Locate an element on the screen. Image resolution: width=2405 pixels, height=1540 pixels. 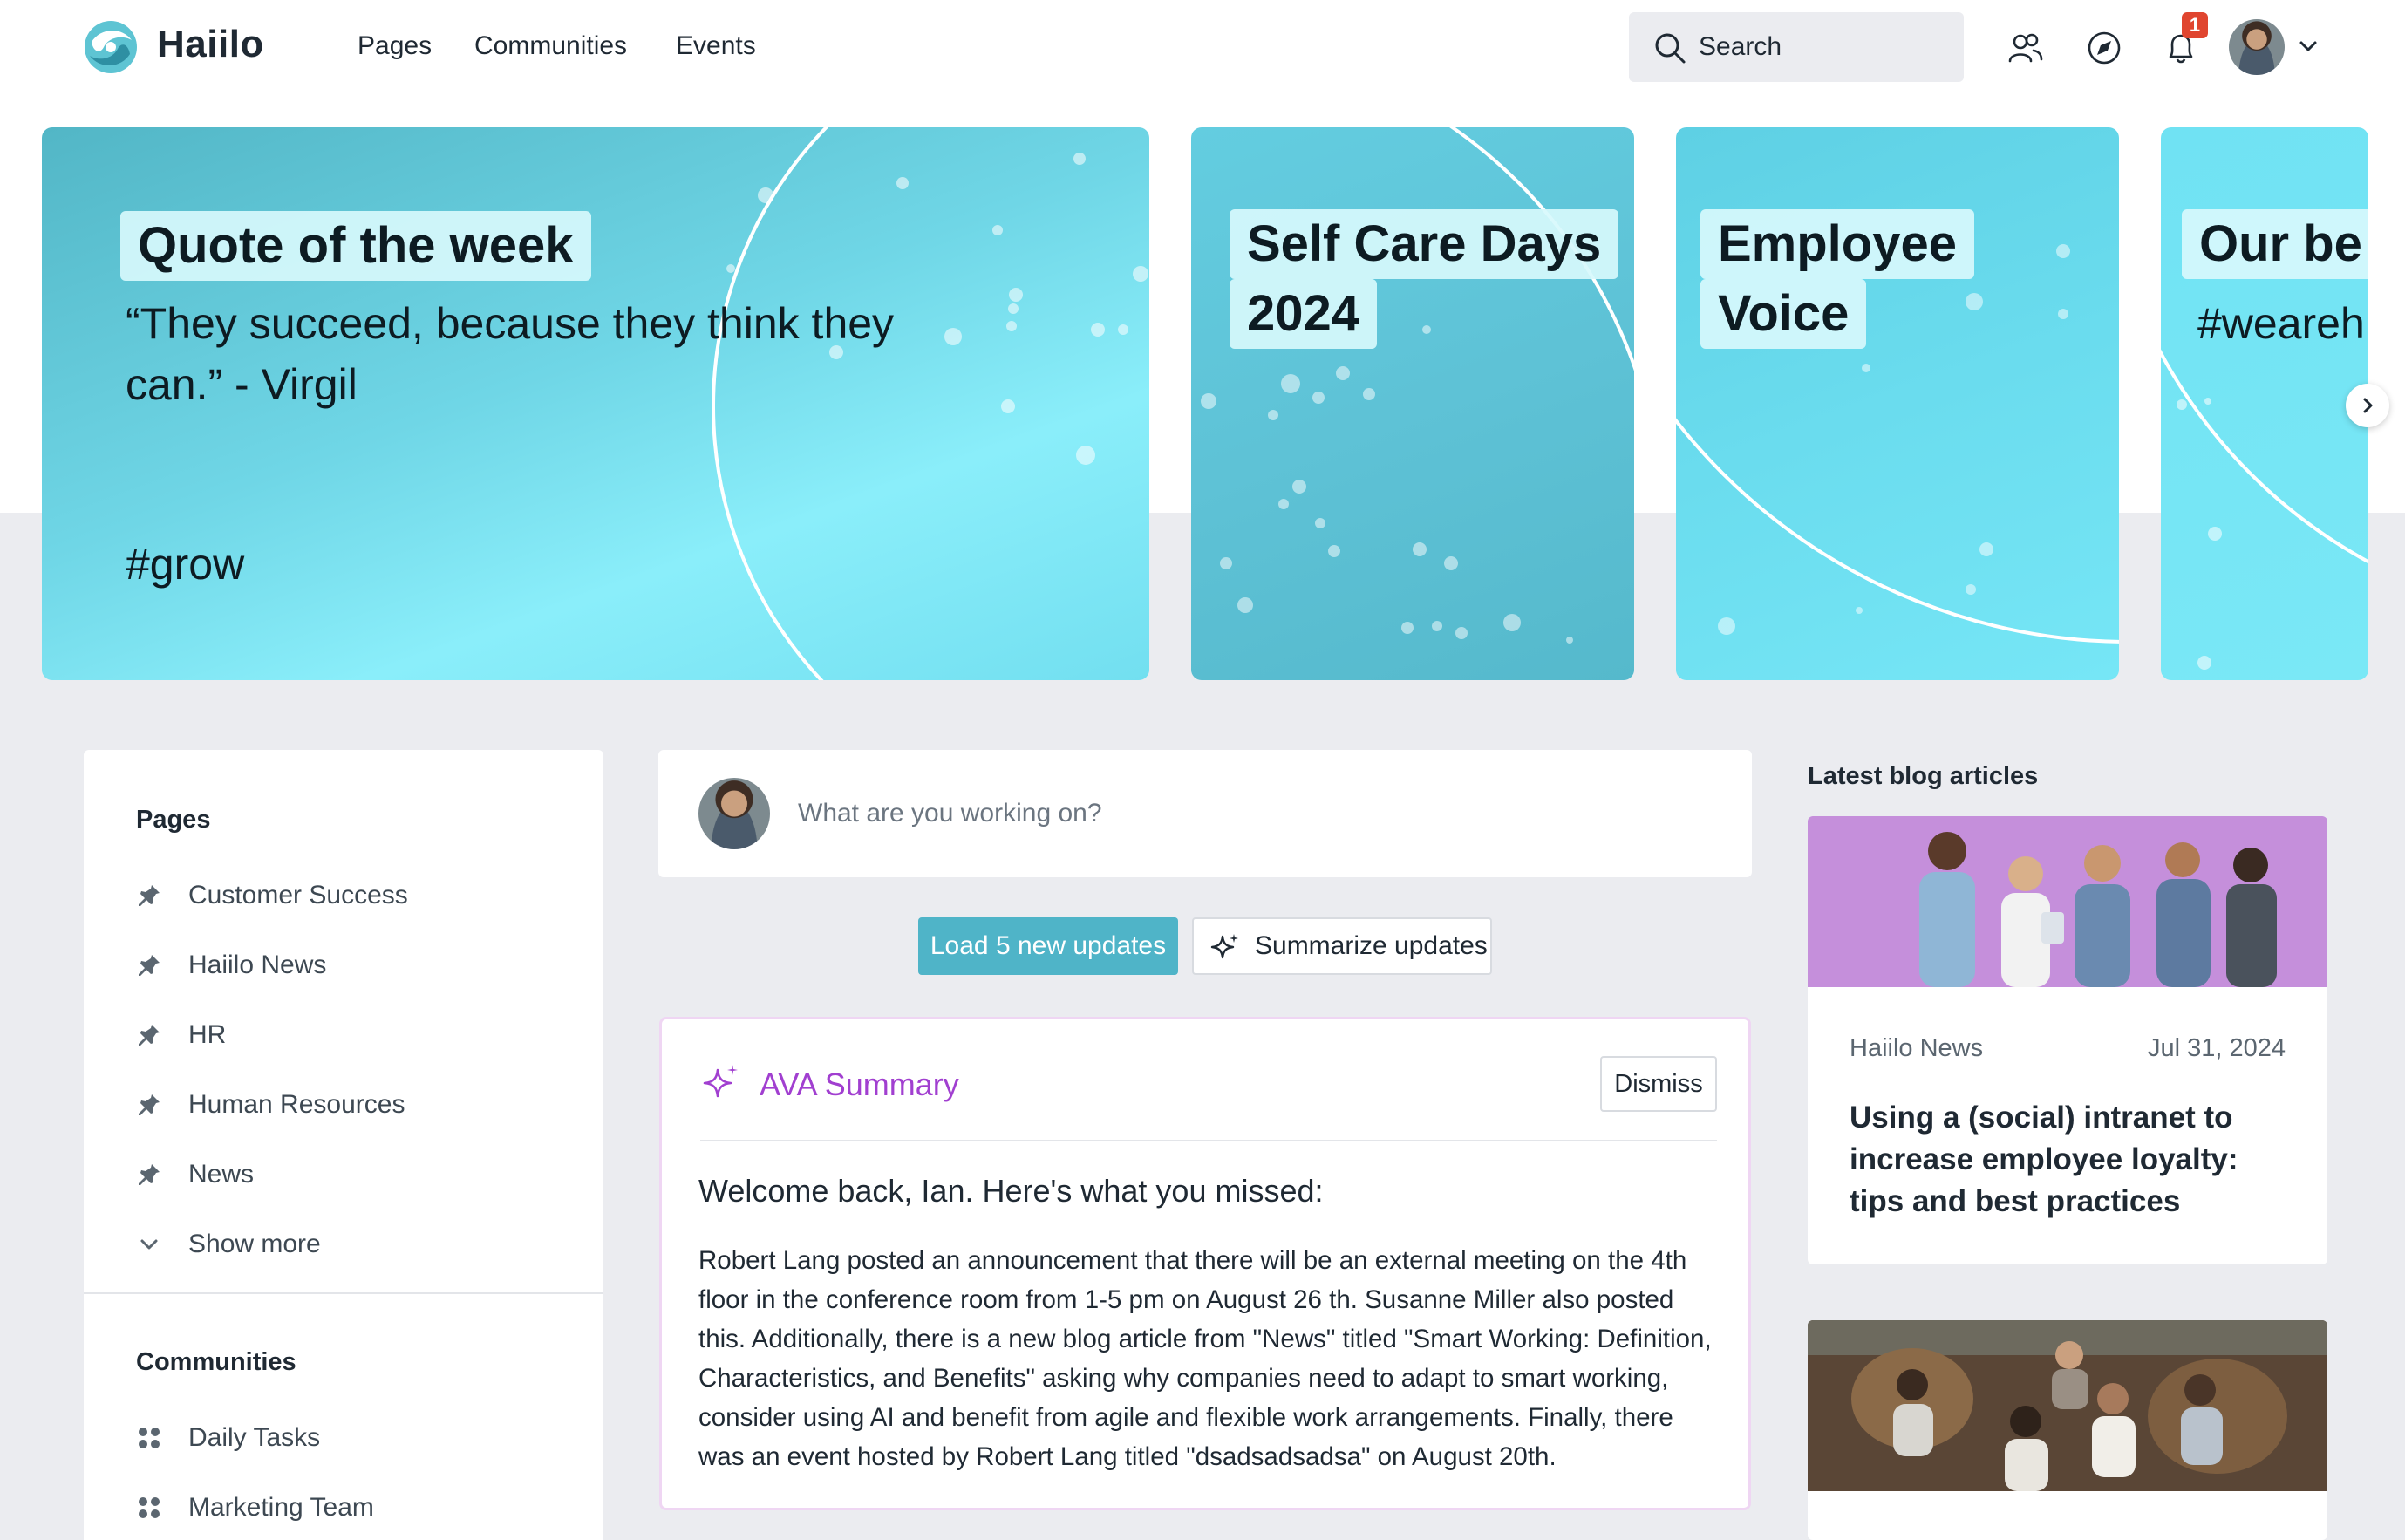
chevron-right-icon is located at coordinates (2368, 406).